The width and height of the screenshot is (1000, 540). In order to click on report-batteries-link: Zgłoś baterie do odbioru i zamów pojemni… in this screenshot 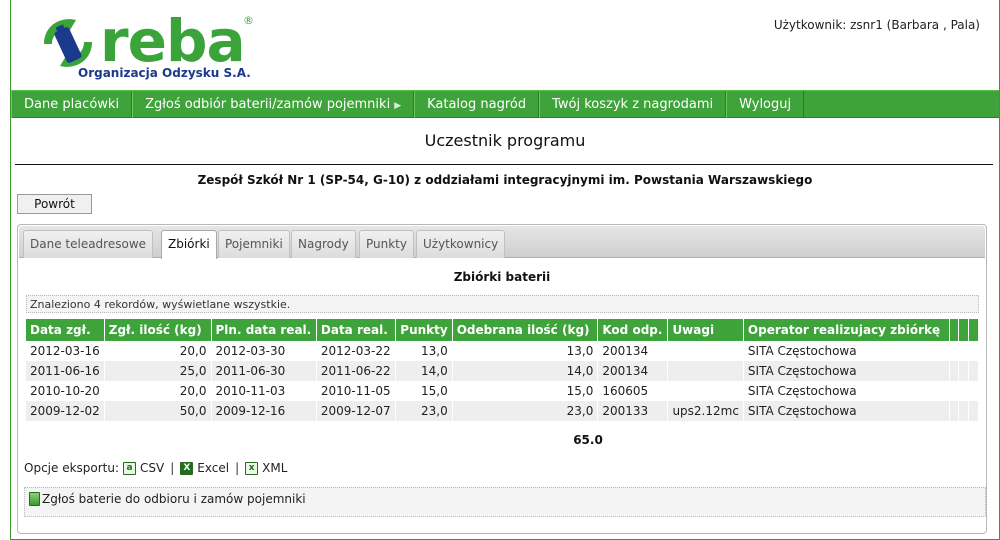, I will do `click(174, 499)`.